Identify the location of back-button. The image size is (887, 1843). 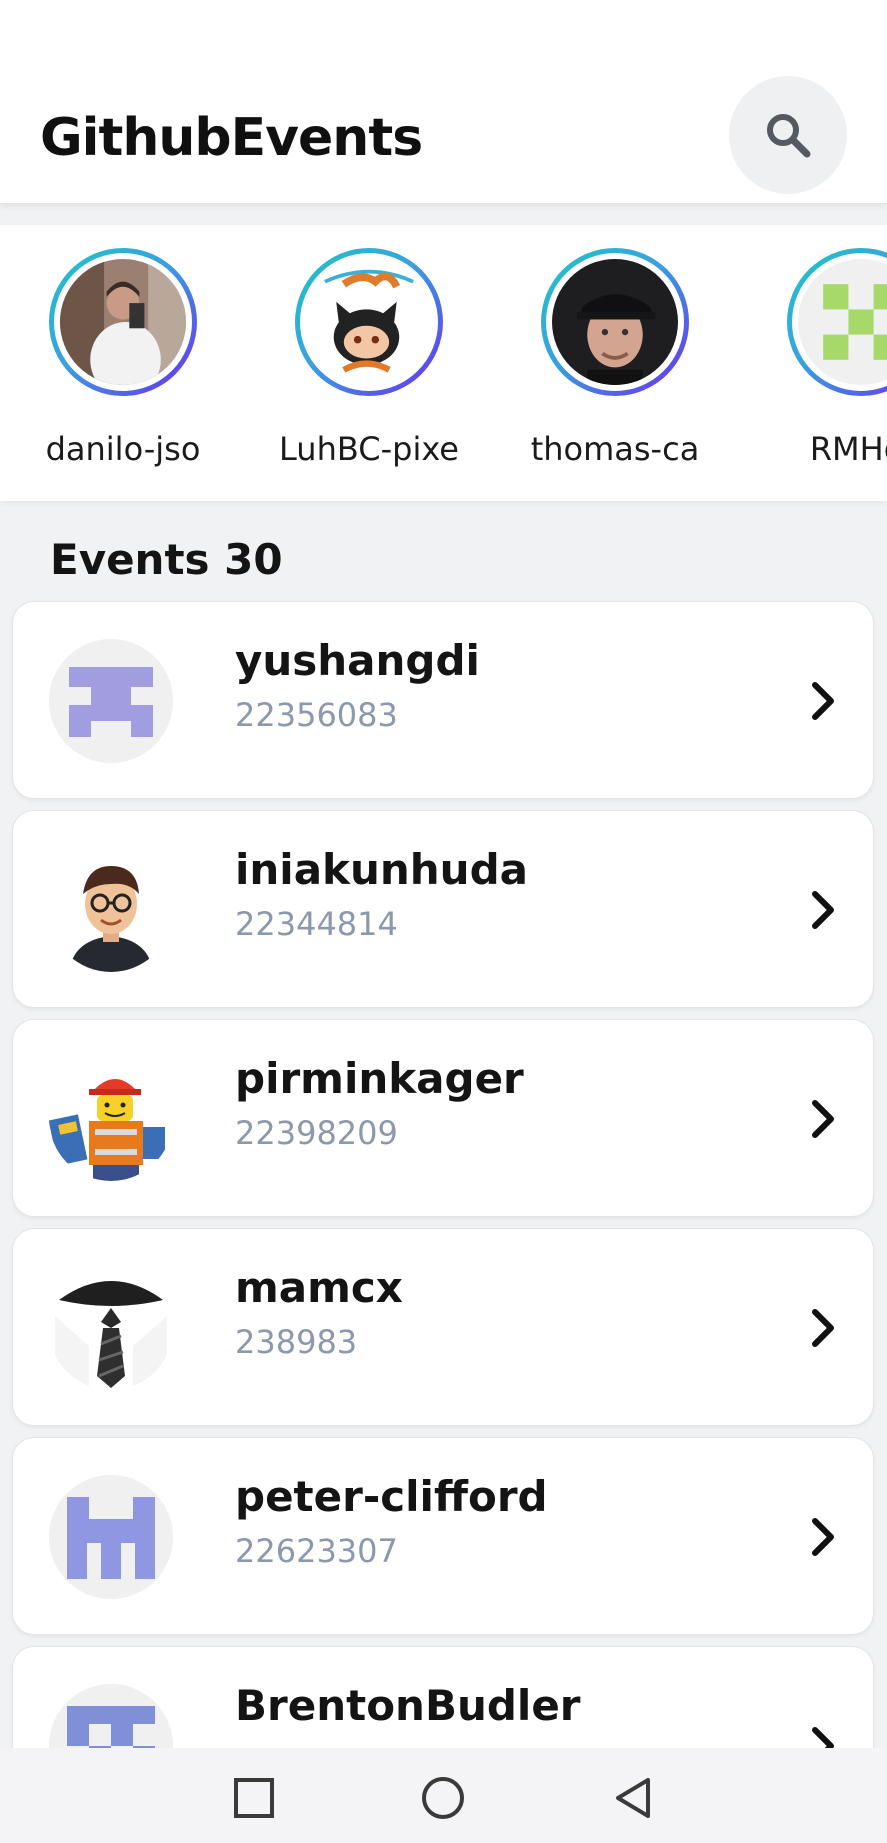
(634, 1798).